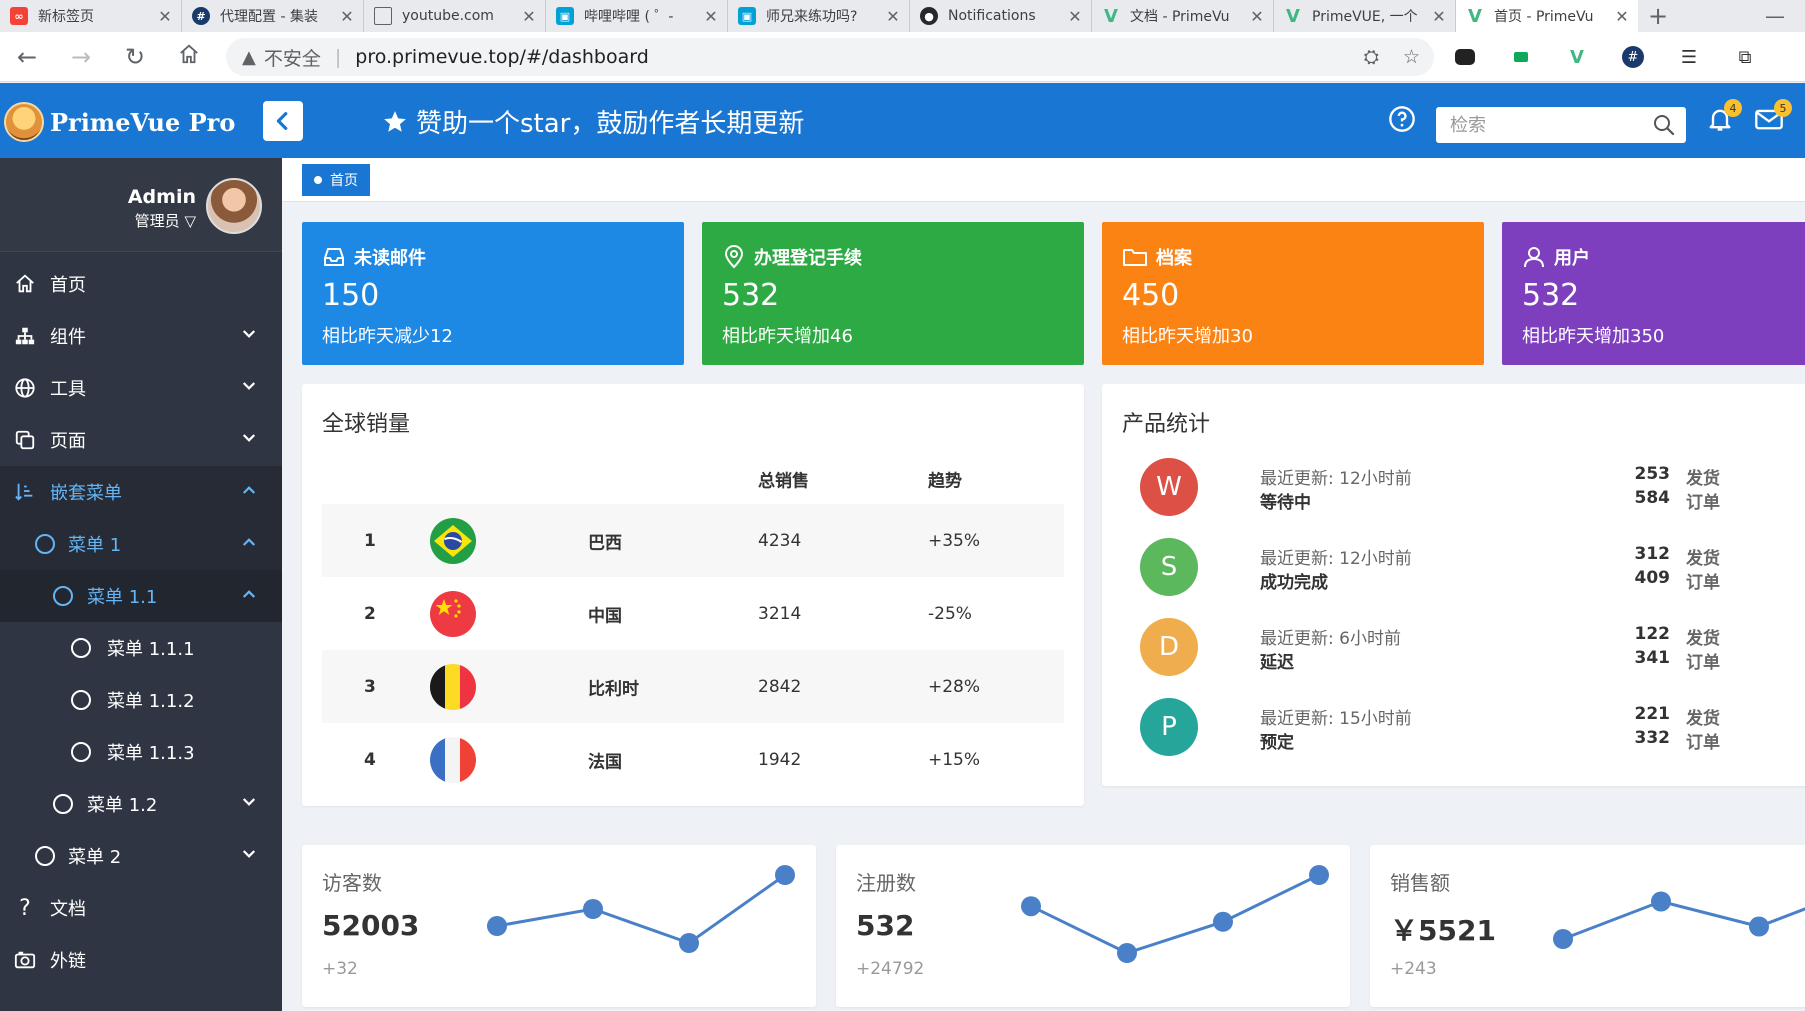 The height and width of the screenshot is (1011, 1805). Describe the element at coordinates (1773, 118) in the screenshot. I see `mail-button: 5` at that location.